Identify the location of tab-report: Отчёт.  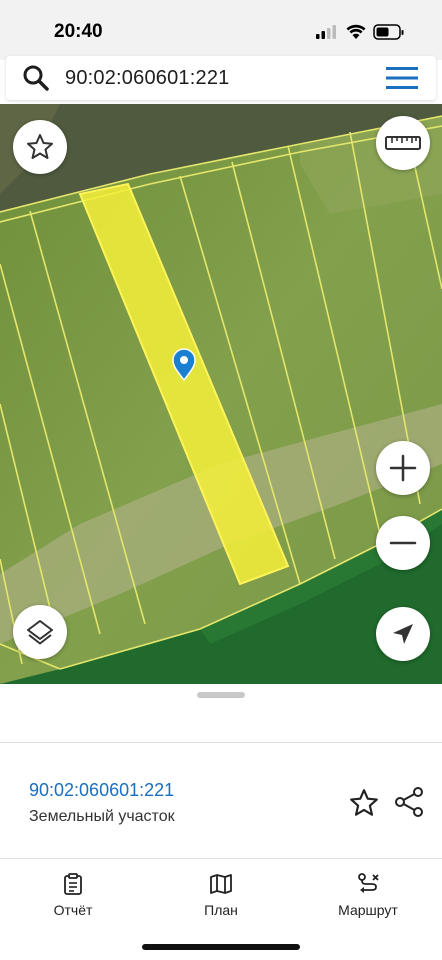
(73, 897).